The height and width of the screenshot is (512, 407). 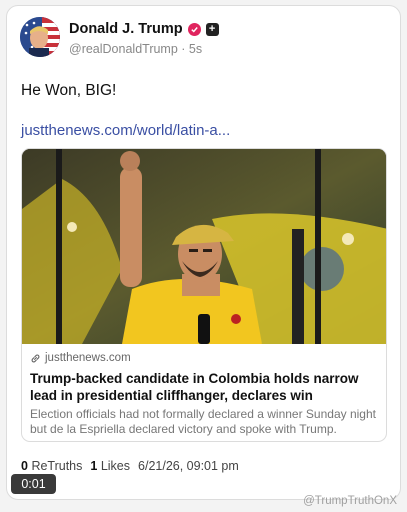 I want to click on plus-badge-icon: +, so click(x=212, y=29).